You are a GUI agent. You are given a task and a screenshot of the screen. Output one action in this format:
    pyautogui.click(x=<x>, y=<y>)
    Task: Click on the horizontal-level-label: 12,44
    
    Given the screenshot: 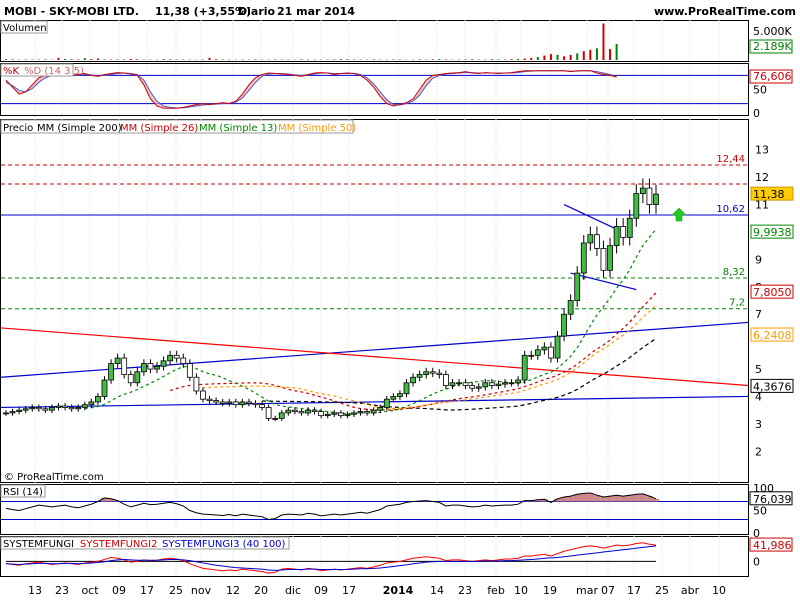 What is the action you would take?
    pyautogui.click(x=730, y=159)
    